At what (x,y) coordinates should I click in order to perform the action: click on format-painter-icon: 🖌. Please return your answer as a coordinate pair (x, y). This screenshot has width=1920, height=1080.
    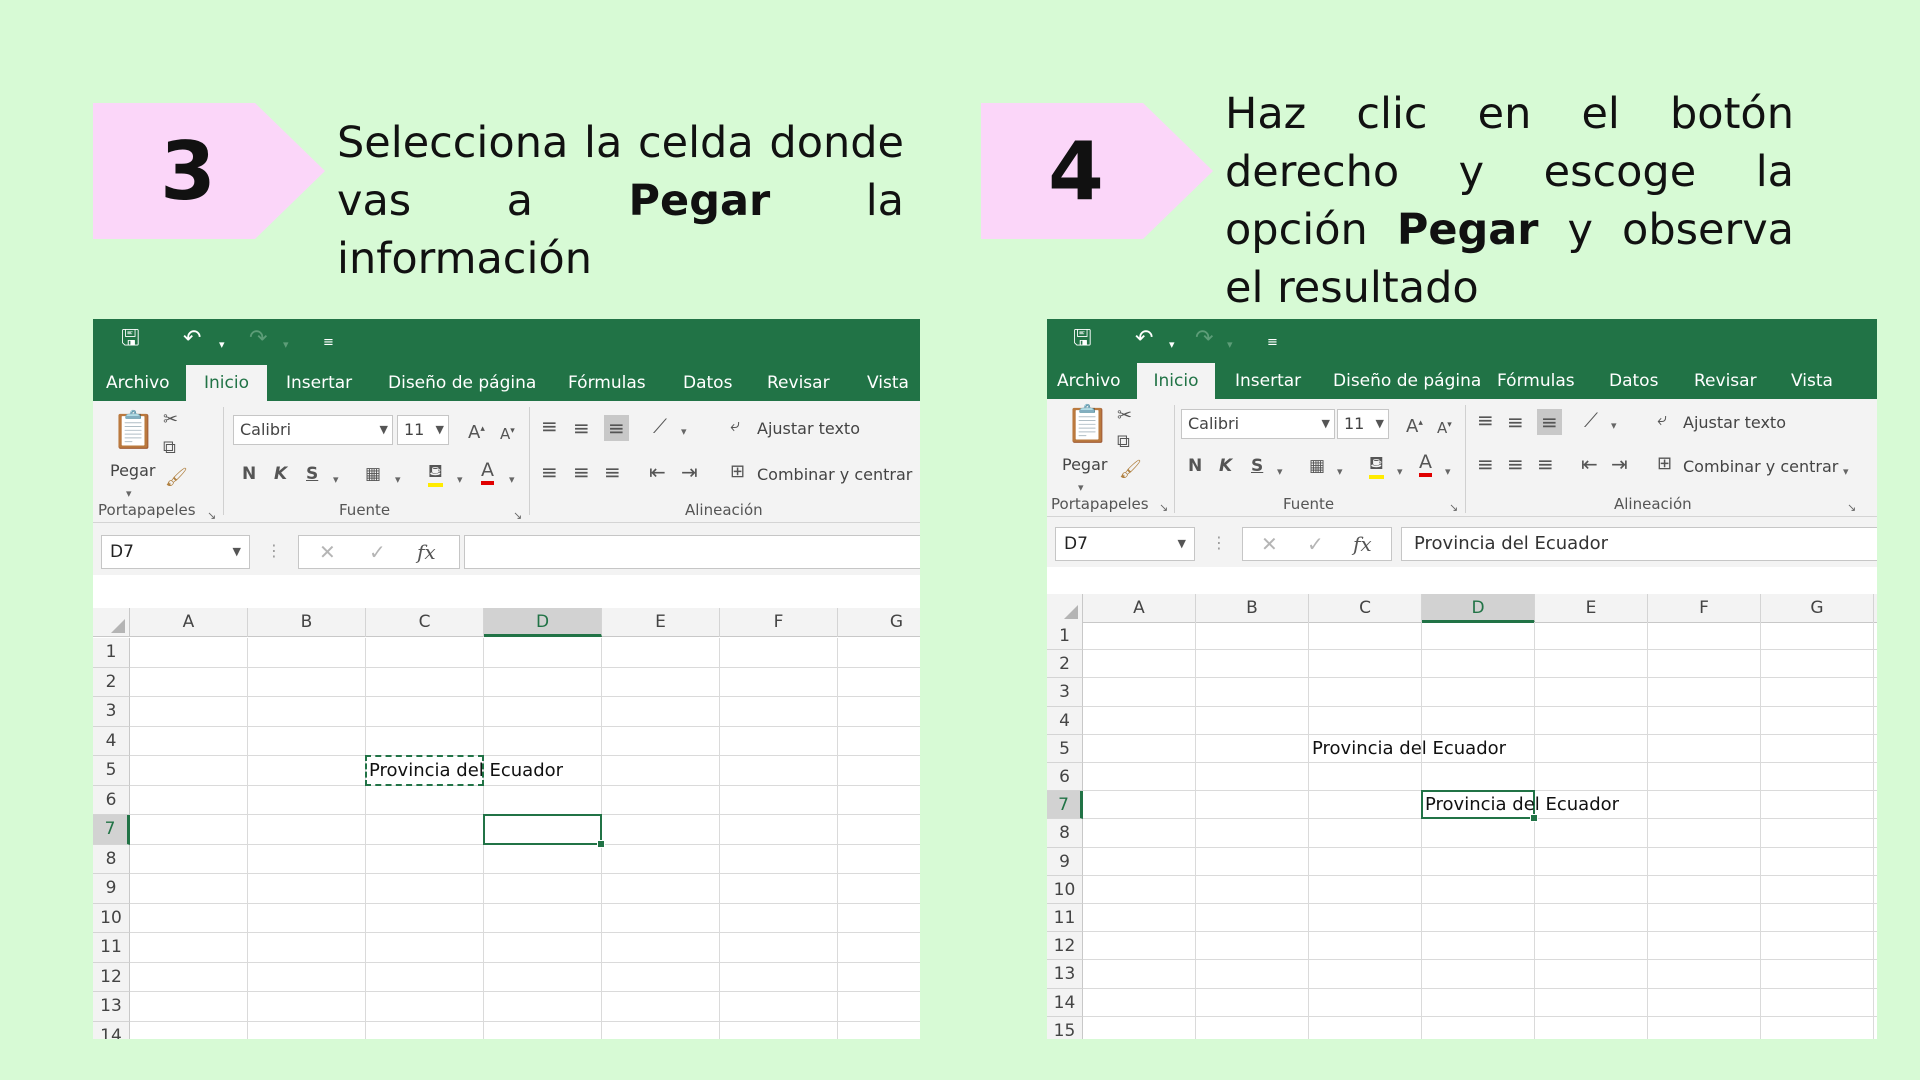
    Looking at the image, I should click on (176, 478).